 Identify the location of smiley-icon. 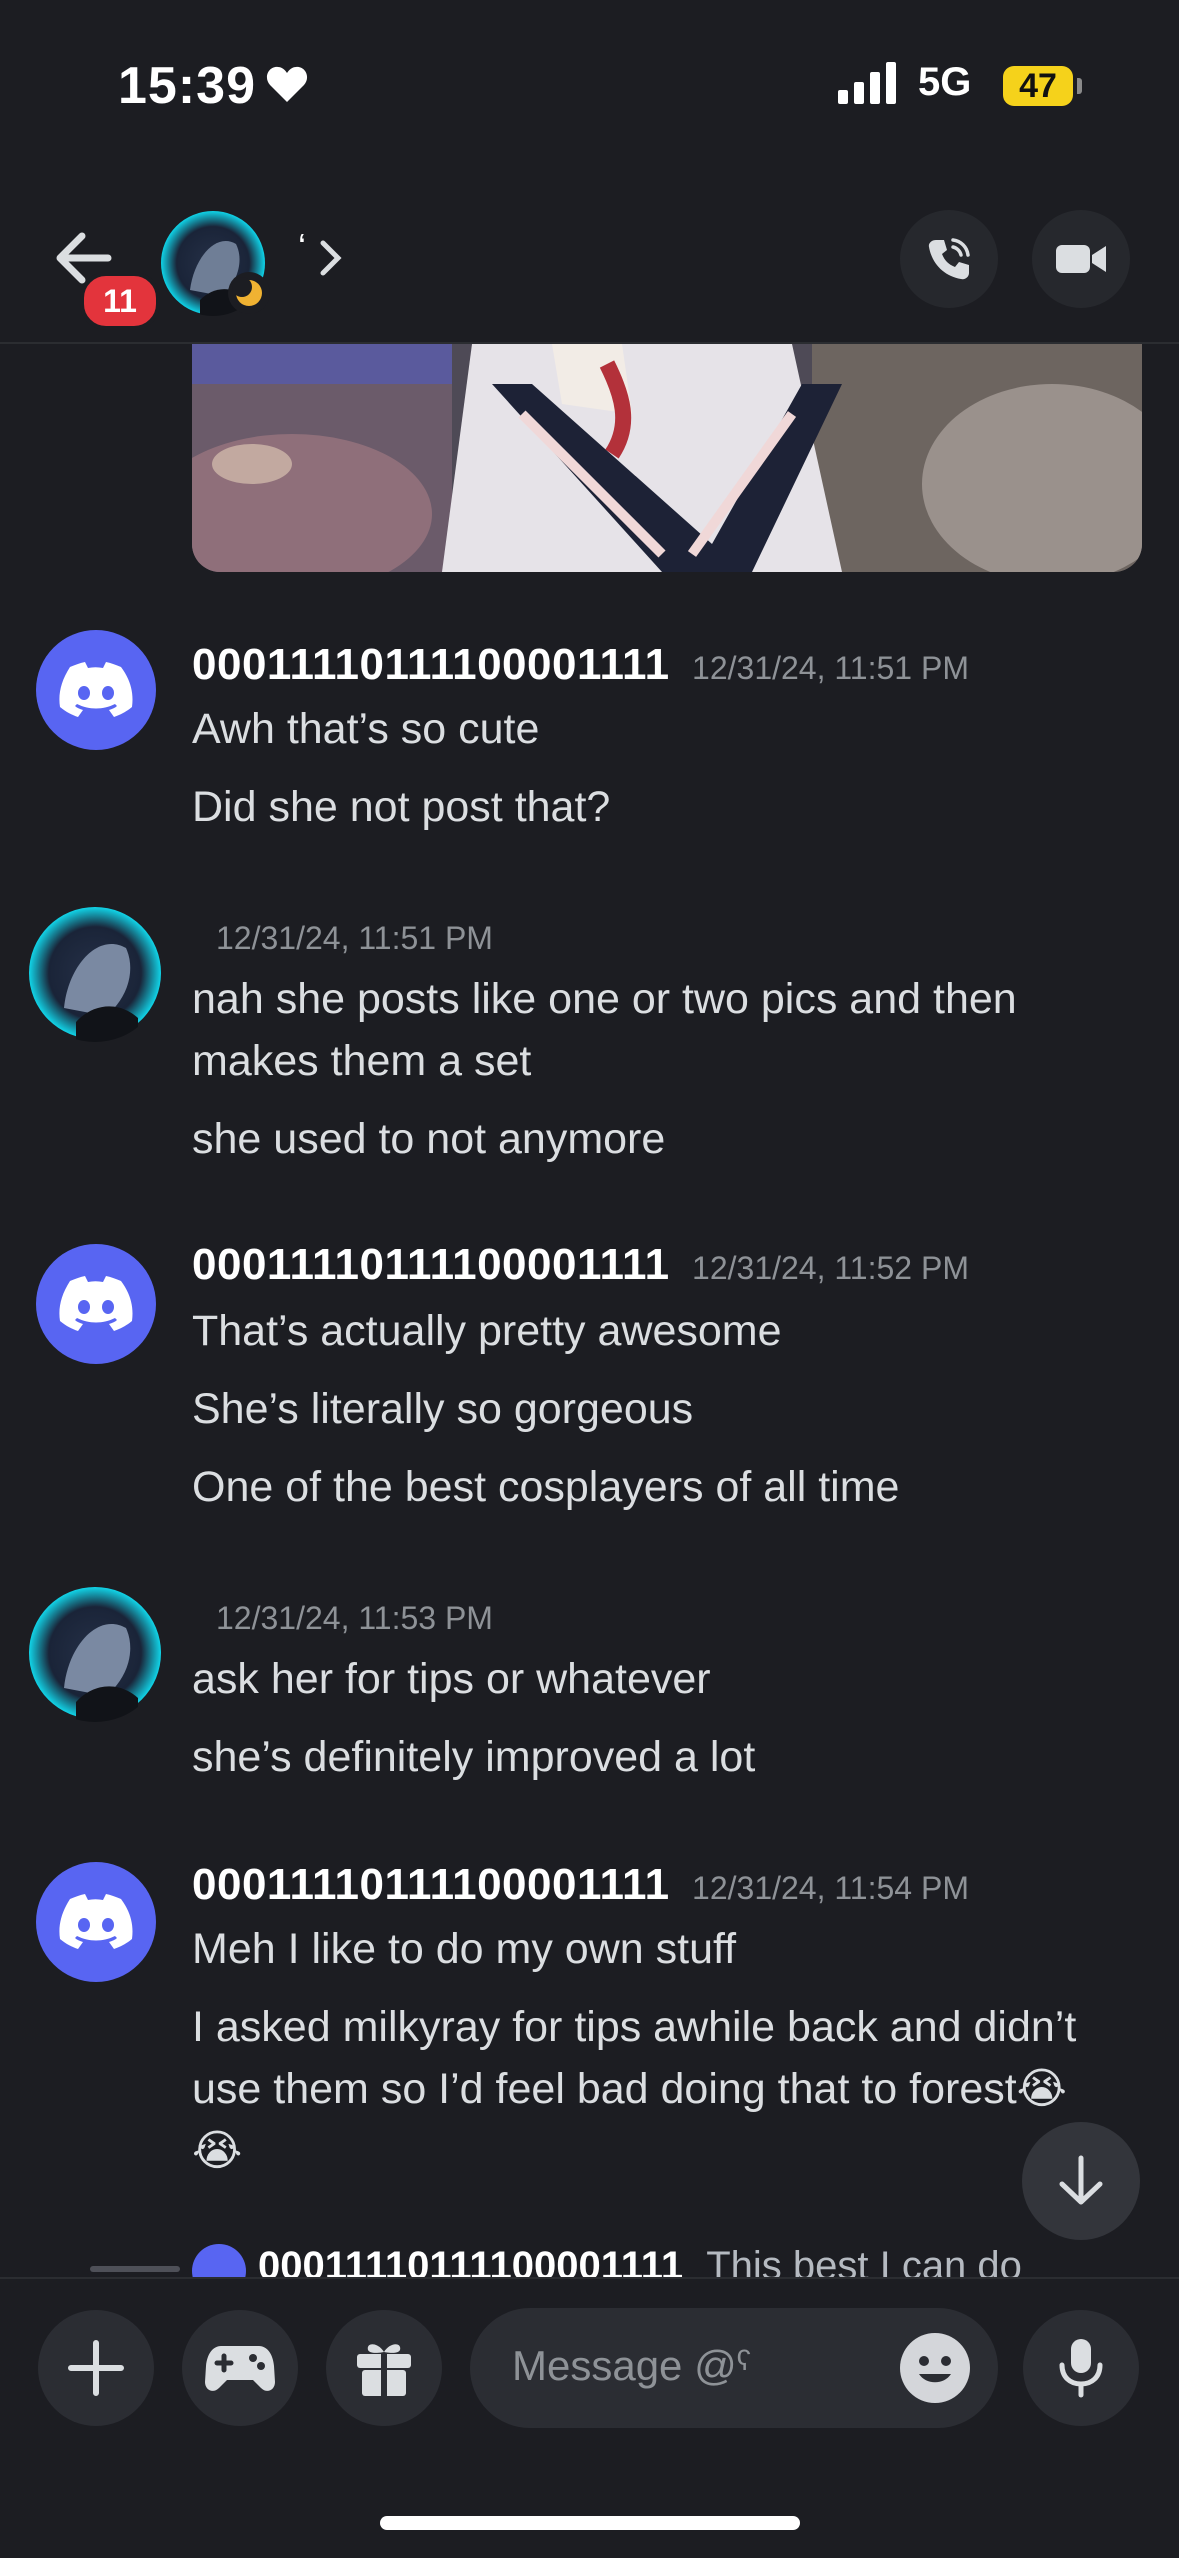
(935, 2369).